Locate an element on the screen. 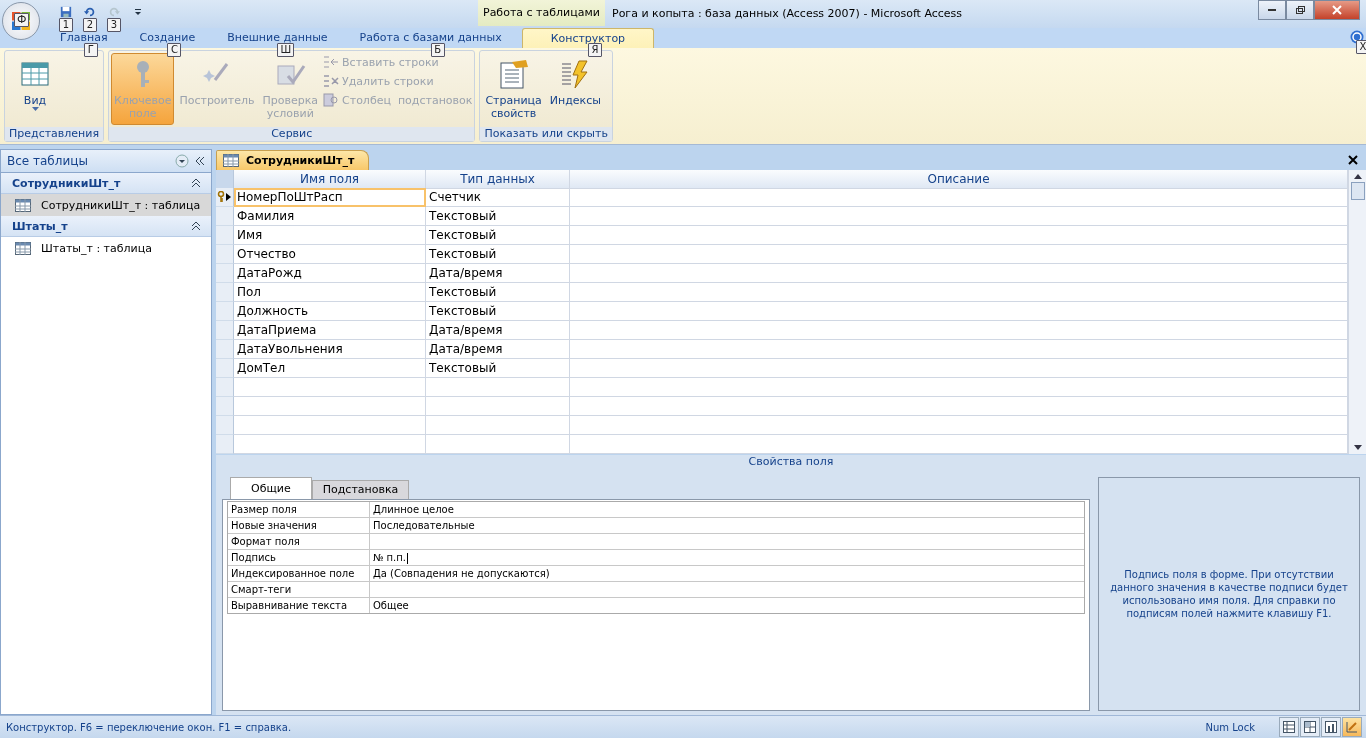 Image resolution: width=1366 pixels, height=738 pixels. table-cell: НомерПоШтРасп is located at coordinates (330, 197).